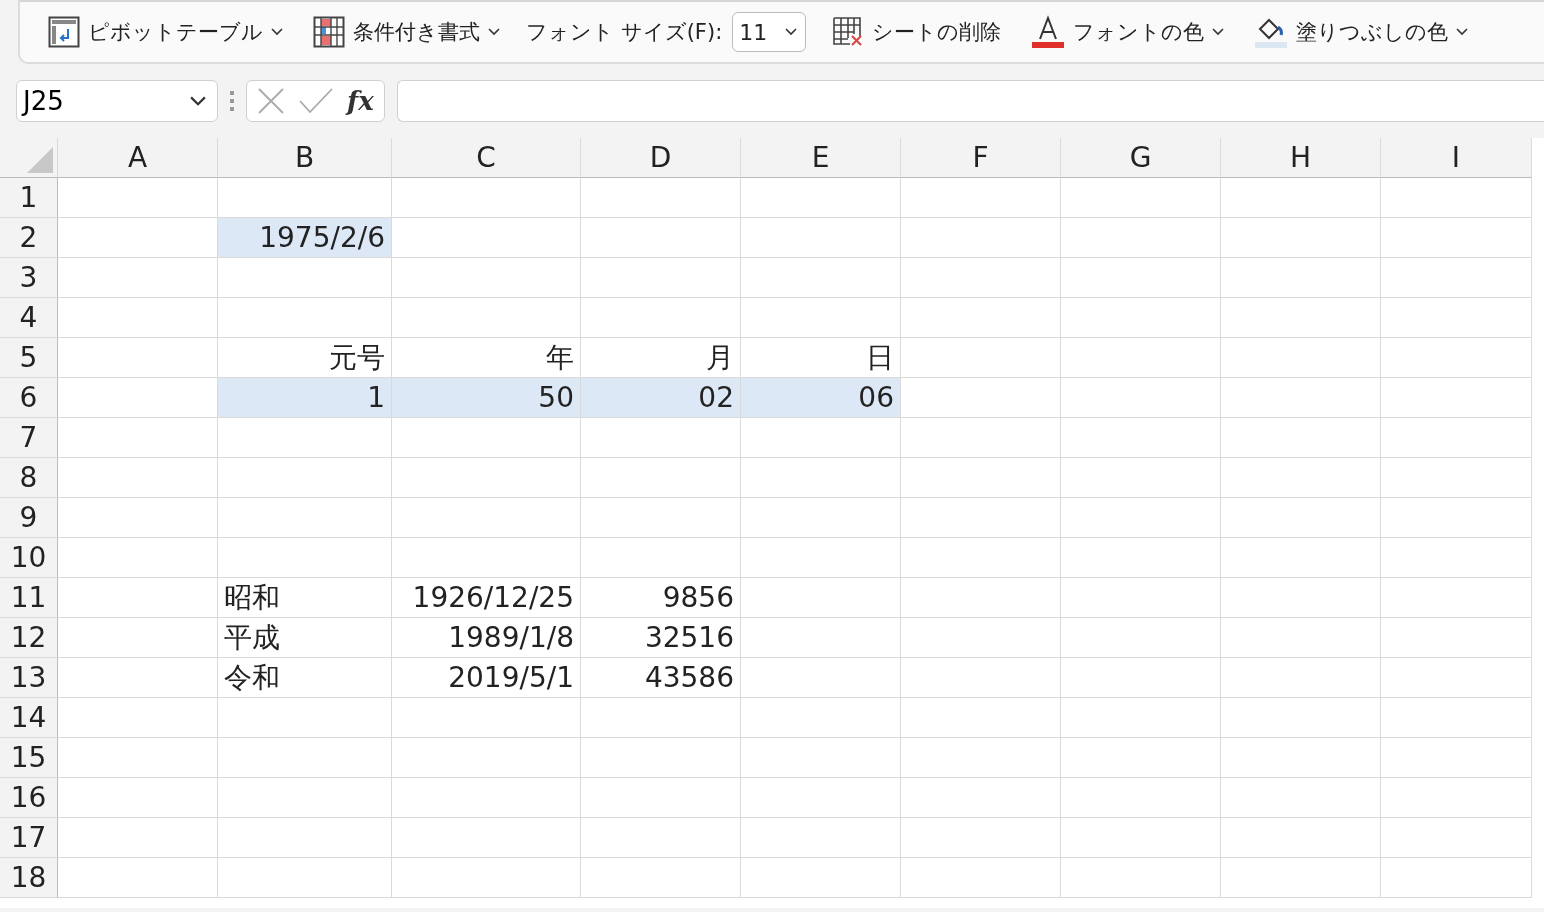 This screenshot has width=1544, height=912. What do you see at coordinates (406, 32) in the screenshot?
I see `toolbar-dropdown: 条件付き書式` at bounding box center [406, 32].